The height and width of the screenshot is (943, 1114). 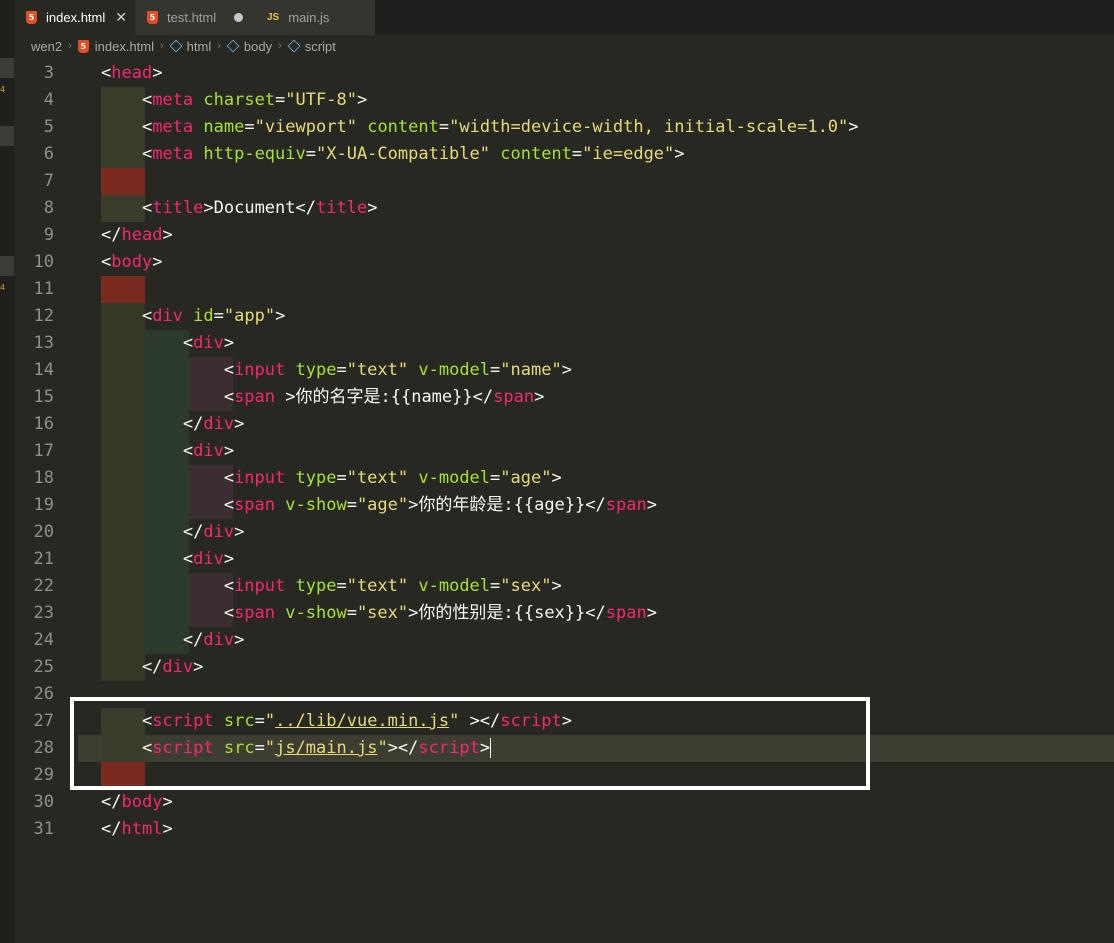 I want to click on line-number: 4, so click(x=48, y=100).